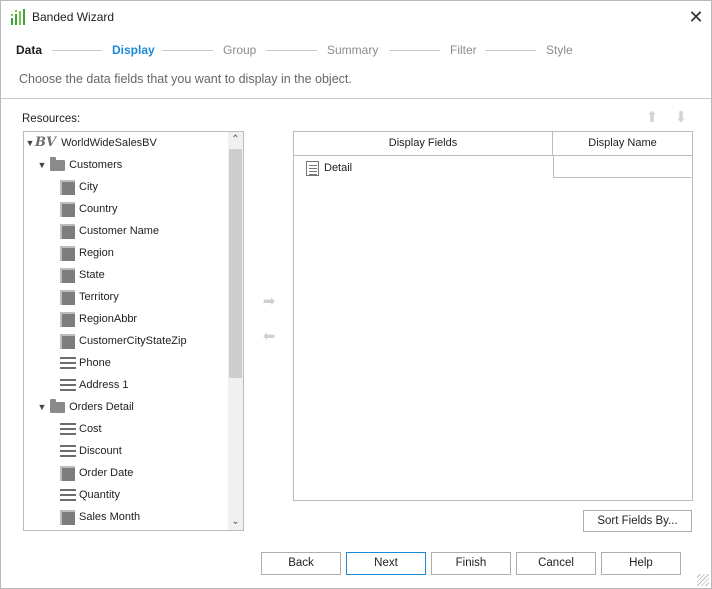  What do you see at coordinates (356, 17) in the screenshot?
I see `title-bar: Banded Wizard ✕` at bounding box center [356, 17].